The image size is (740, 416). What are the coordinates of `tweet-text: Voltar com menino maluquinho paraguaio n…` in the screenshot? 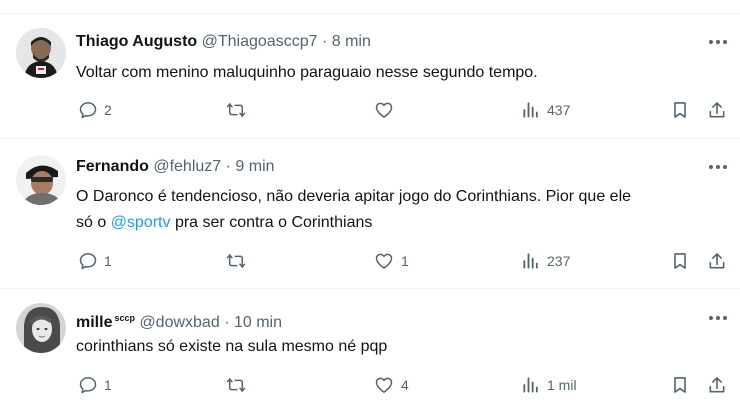 It's located at (401, 73).